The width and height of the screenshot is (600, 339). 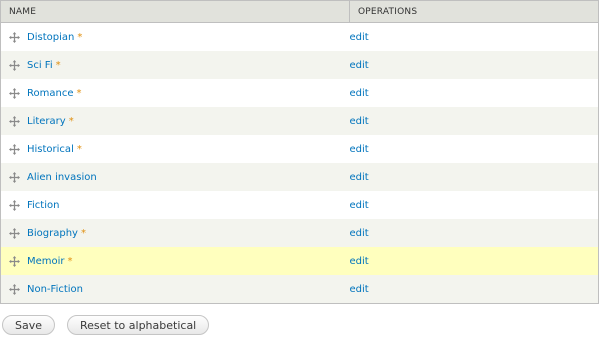 What do you see at coordinates (175, 149) in the screenshot?
I see `term-name-cell: Historical *` at bounding box center [175, 149].